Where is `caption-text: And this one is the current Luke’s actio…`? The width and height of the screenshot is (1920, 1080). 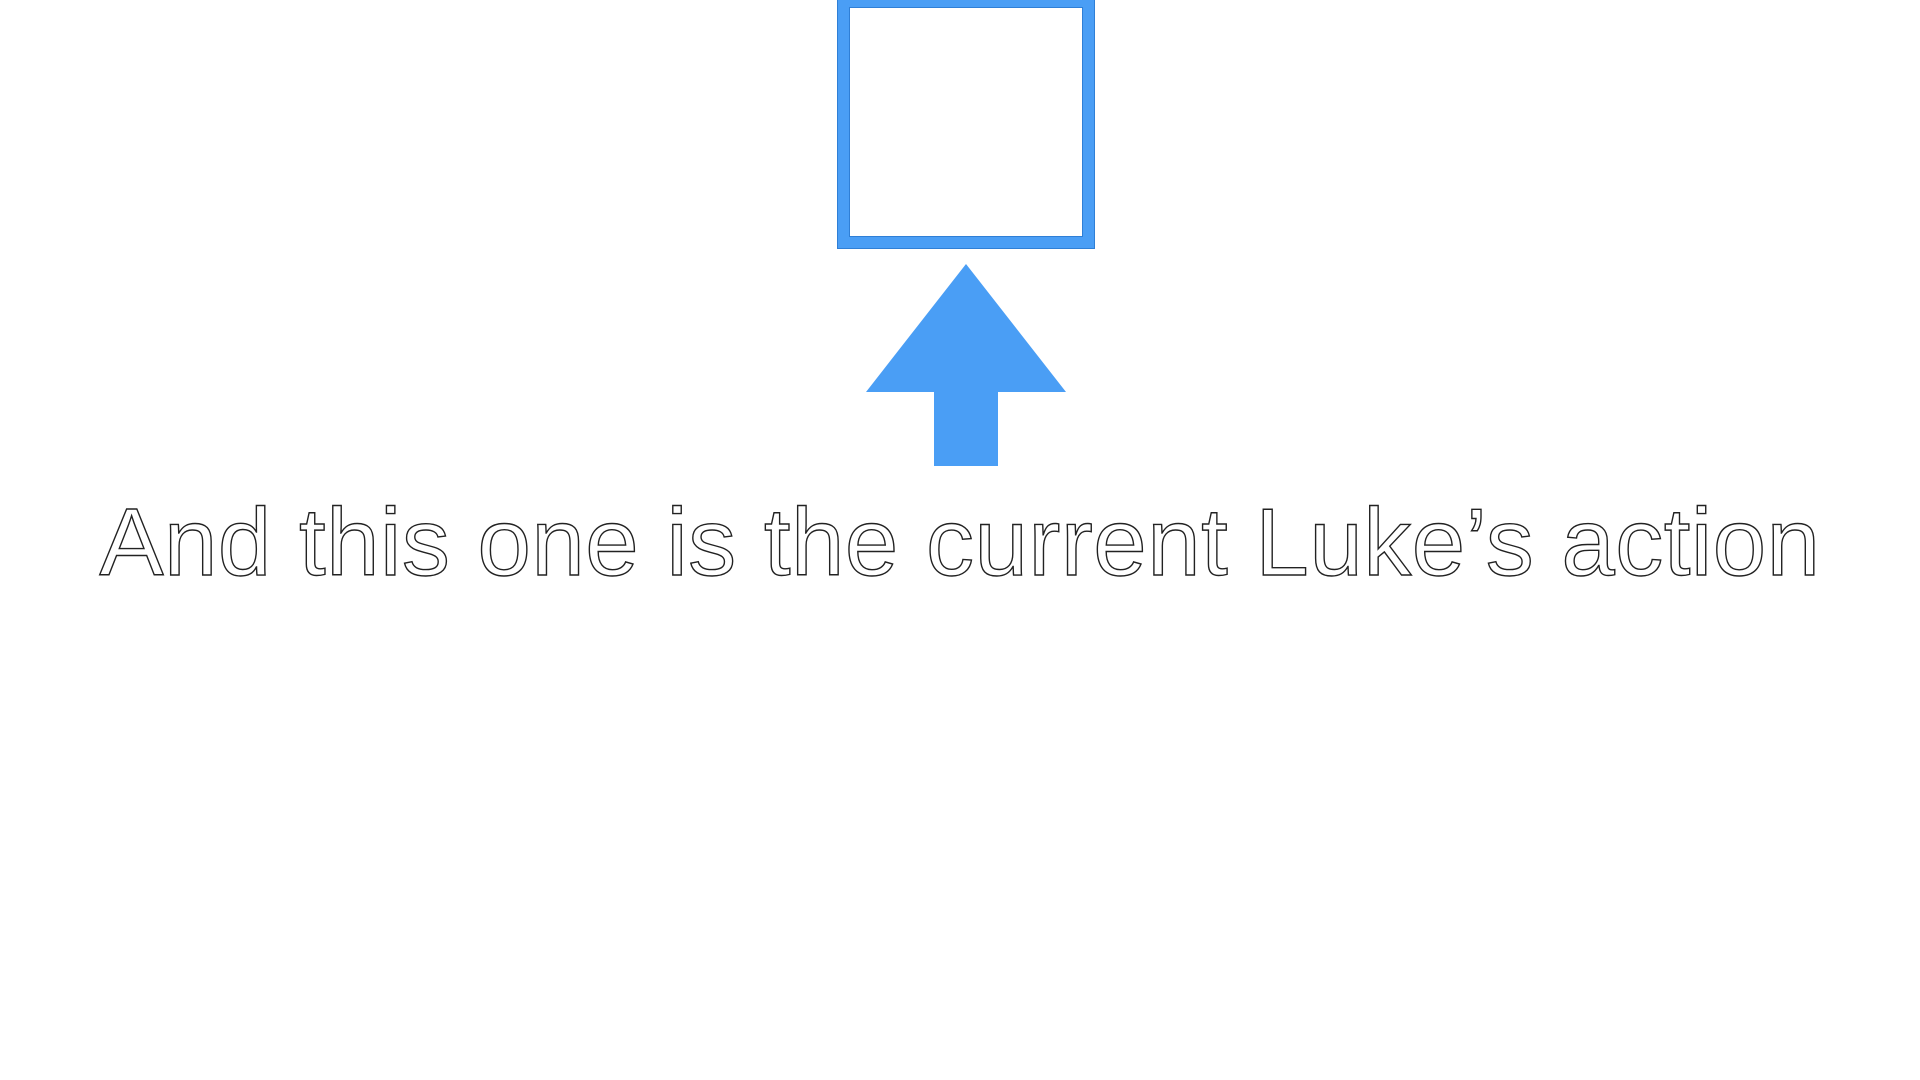
caption-text: And this one is the current Luke’s actio… is located at coordinates (960, 542).